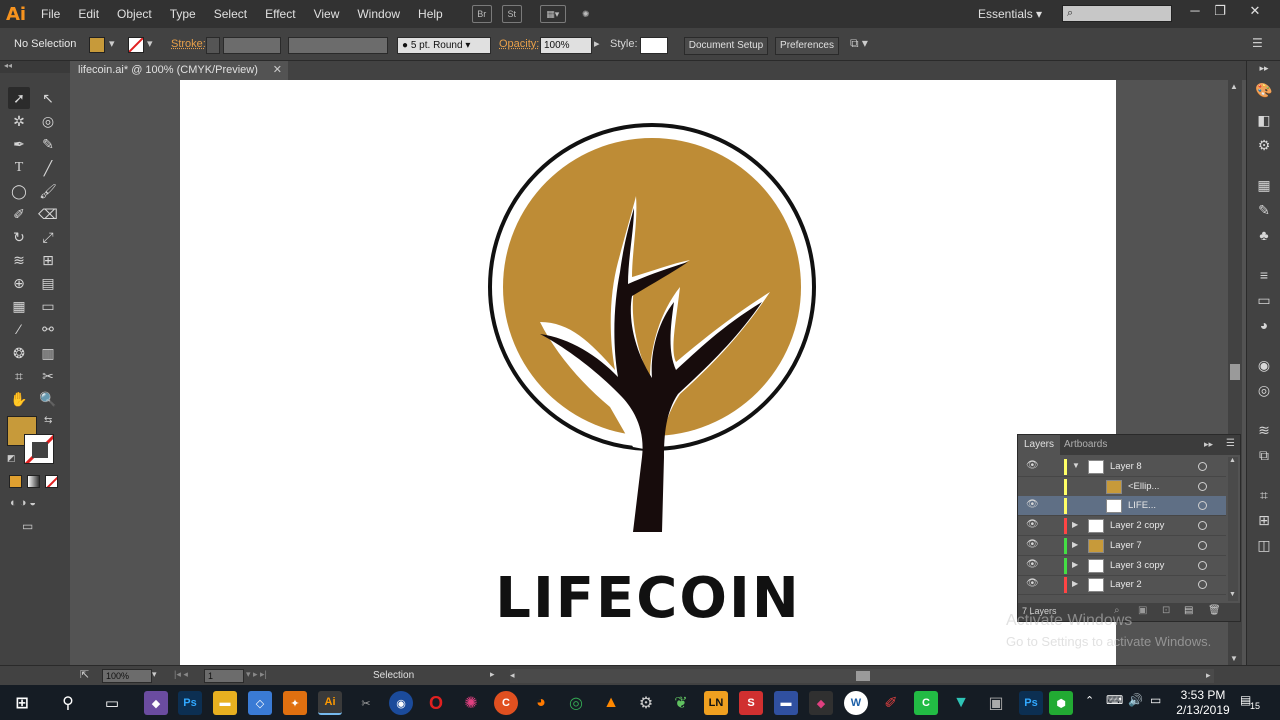 The width and height of the screenshot is (1280, 720). I want to click on bridge-icon: Br, so click(481, 14).